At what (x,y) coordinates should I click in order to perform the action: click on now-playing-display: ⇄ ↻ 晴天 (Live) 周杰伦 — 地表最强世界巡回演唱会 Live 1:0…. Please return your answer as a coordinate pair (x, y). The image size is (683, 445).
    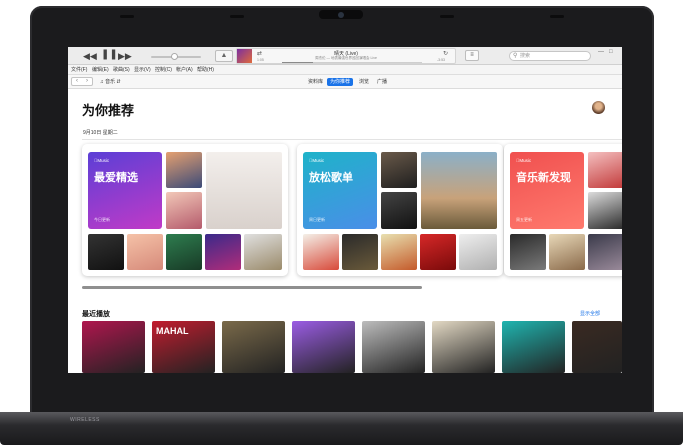
    Looking at the image, I should click on (346, 56).